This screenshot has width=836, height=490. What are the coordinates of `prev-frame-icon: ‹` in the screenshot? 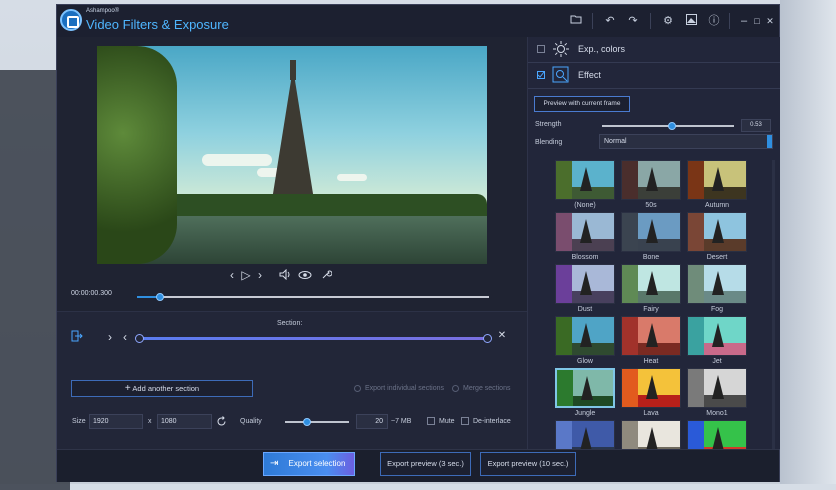 It's located at (232, 275).